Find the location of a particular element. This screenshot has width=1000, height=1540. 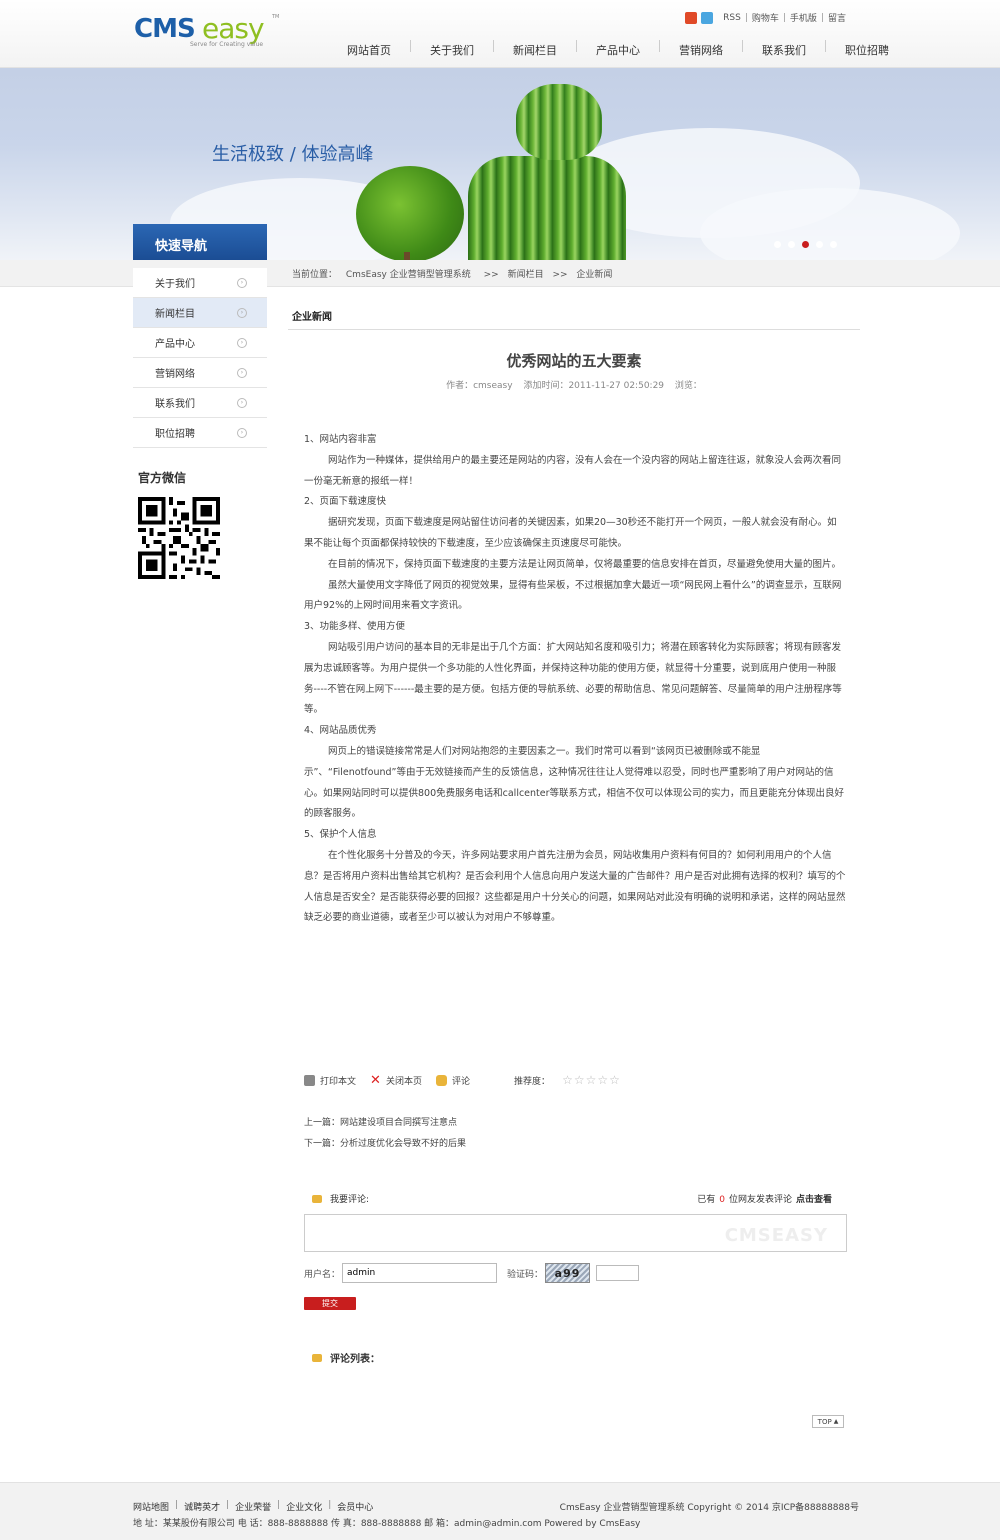

breadcrumb-current: 企业新闻 is located at coordinates (594, 275).